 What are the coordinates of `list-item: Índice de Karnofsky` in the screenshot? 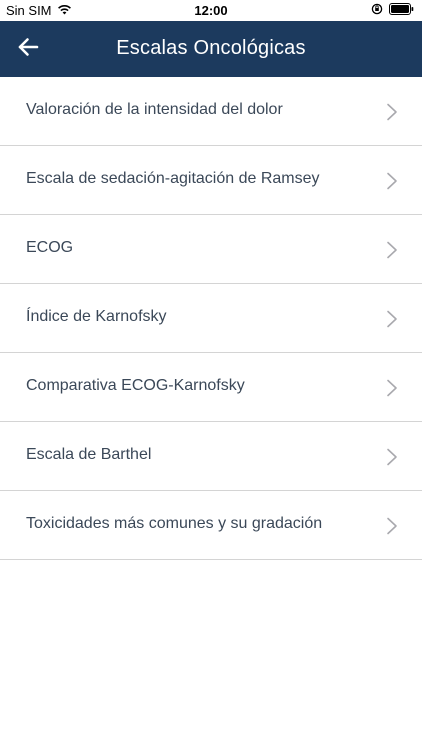 It's located at (211, 318).